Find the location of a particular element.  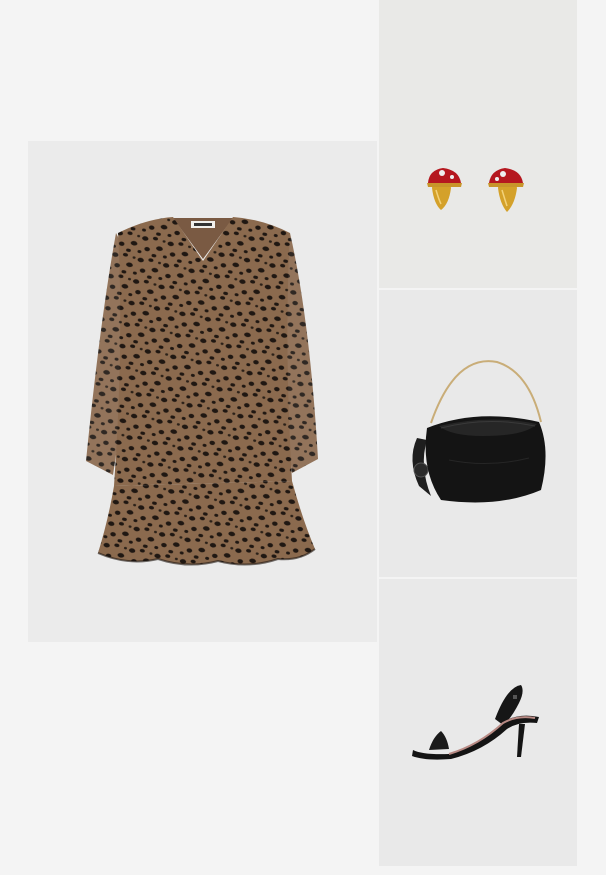

product-tile-sandals is located at coordinates (478, 722).